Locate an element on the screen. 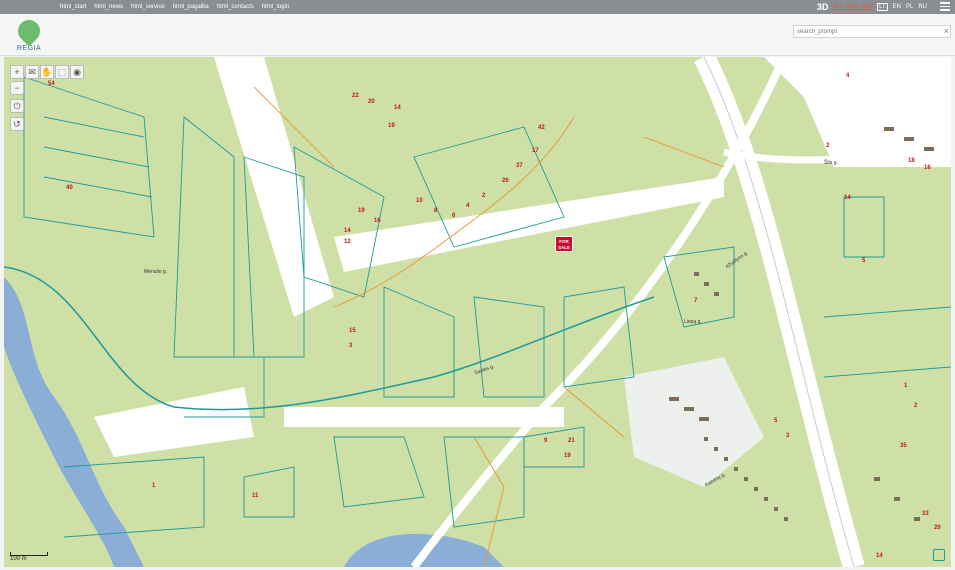 This screenshot has width=955, height=570. nav-contacts: html_contacts is located at coordinates (235, 7).